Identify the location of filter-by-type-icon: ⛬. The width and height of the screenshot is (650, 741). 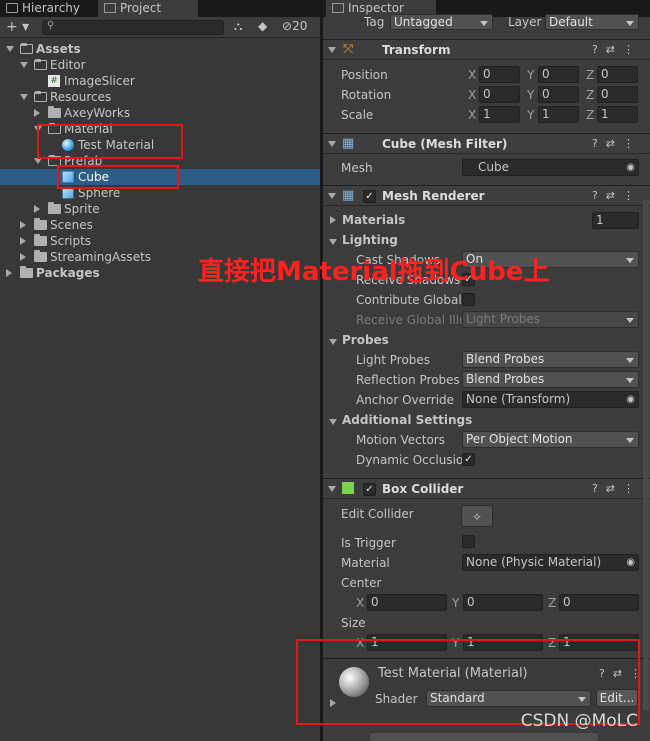
(238, 26).